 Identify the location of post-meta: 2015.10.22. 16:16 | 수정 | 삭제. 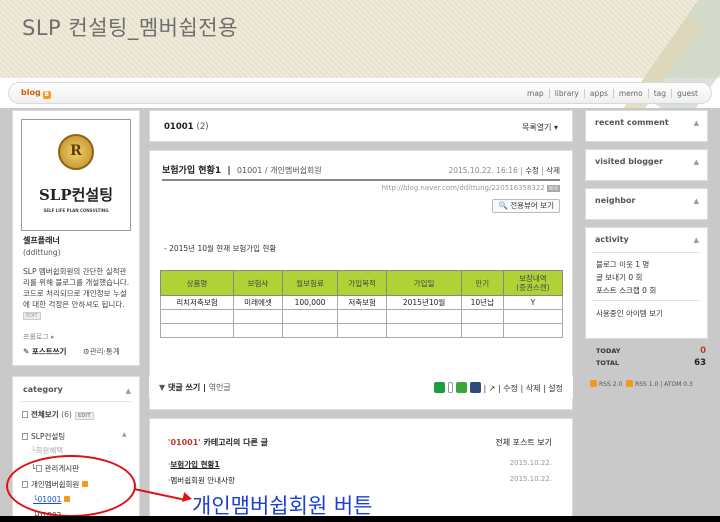
(504, 170).